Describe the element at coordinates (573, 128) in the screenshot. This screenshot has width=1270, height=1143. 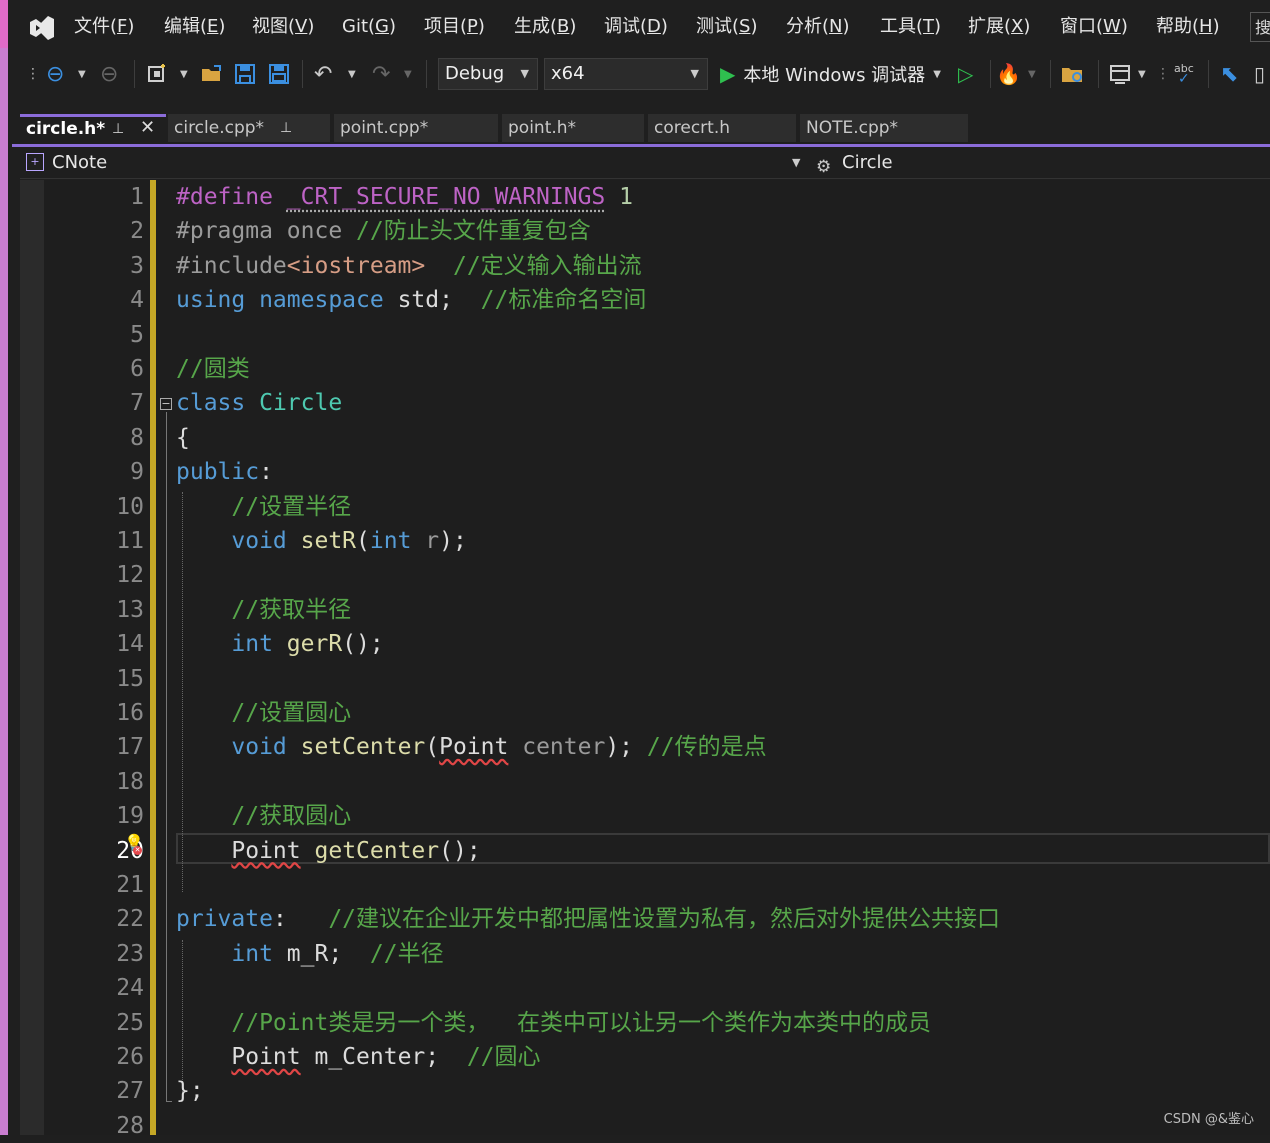
I see `tab-point-h: point.h*` at that location.